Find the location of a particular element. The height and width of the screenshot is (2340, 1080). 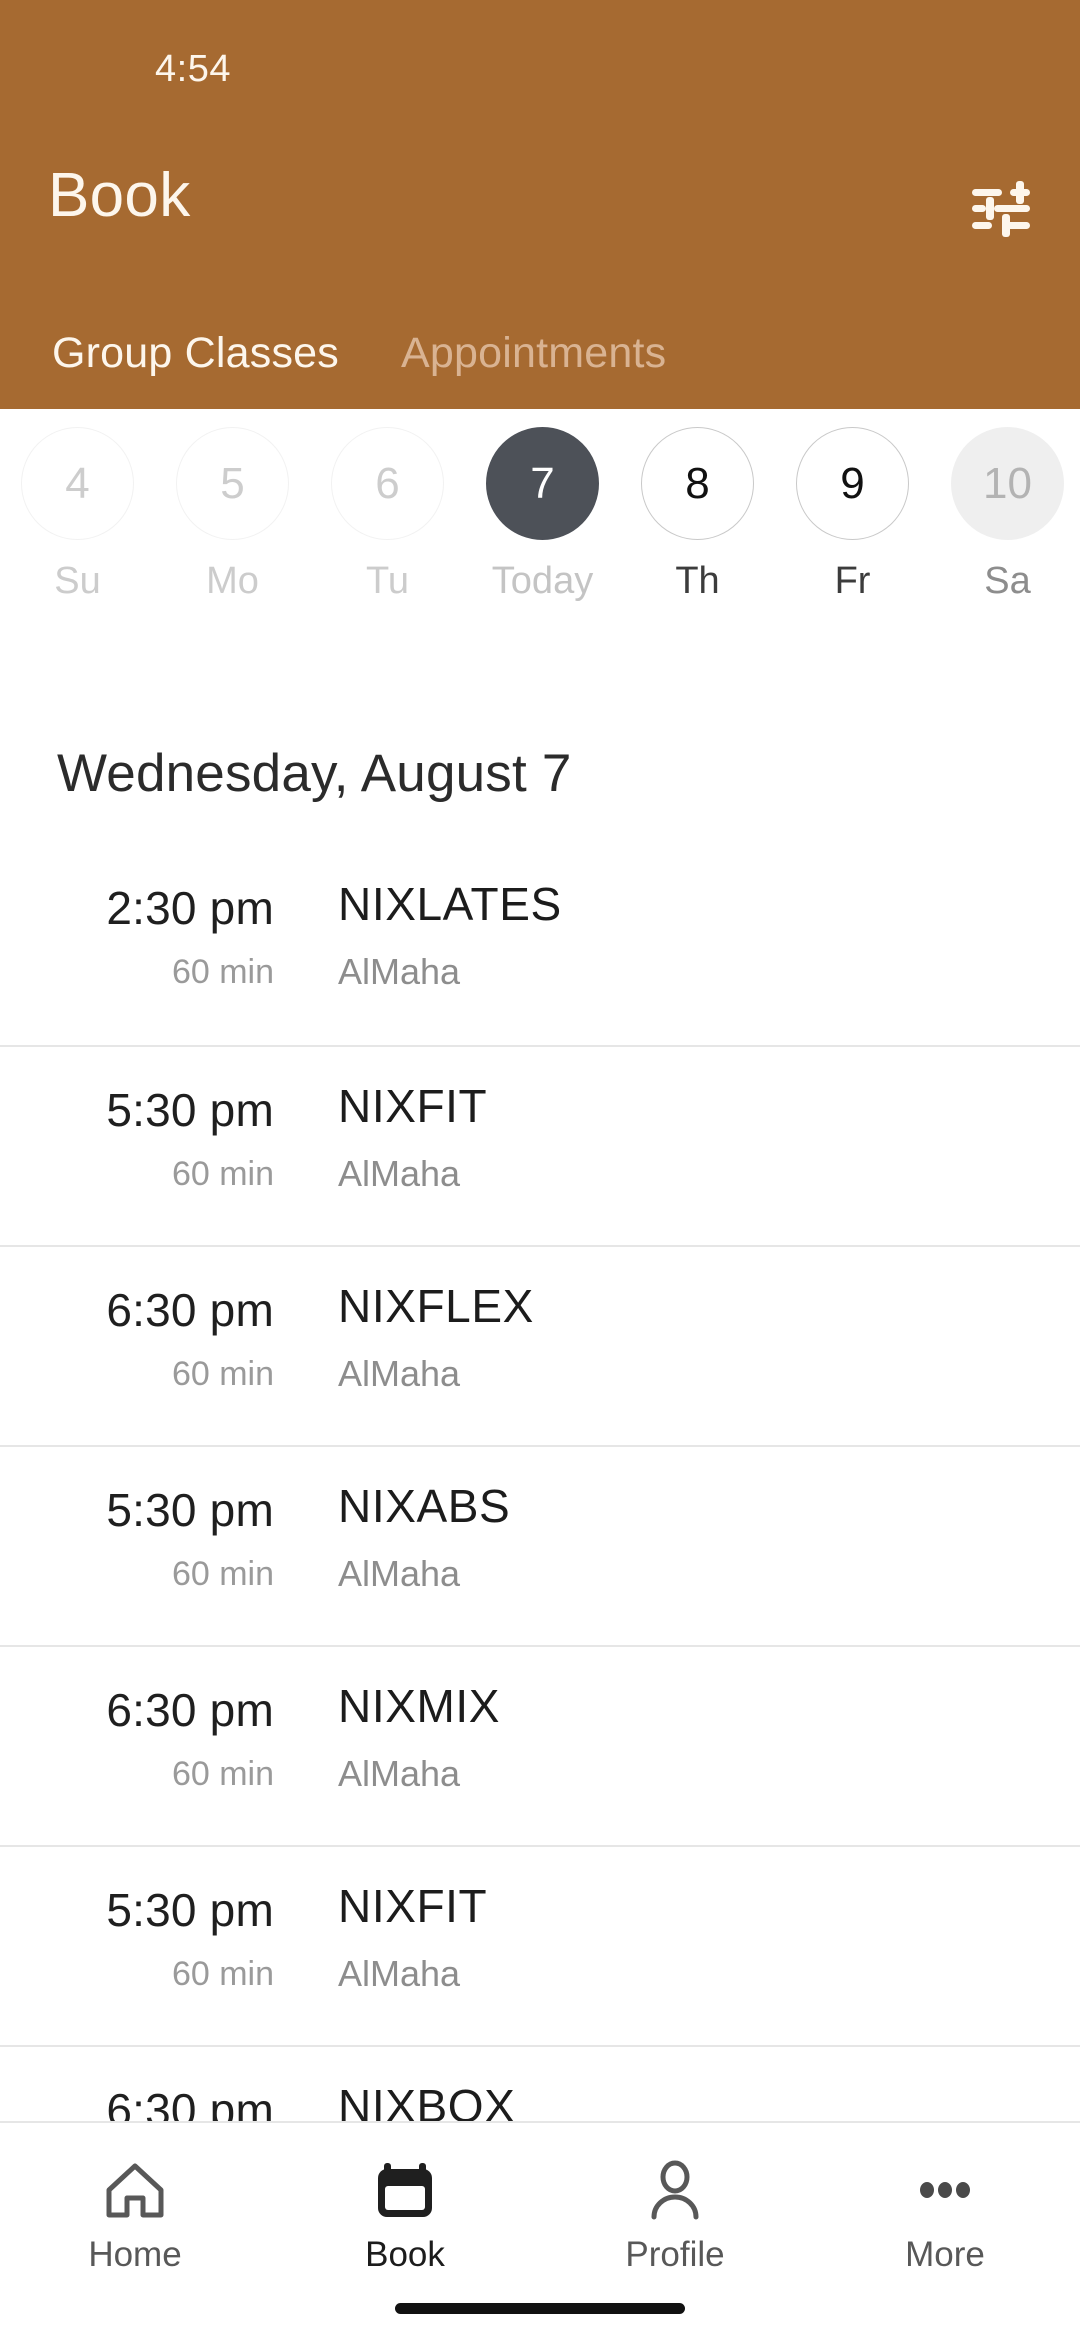

class-row: 6:30 pm 60 min NIXFLEX AlMaha is located at coordinates (540, 1345).